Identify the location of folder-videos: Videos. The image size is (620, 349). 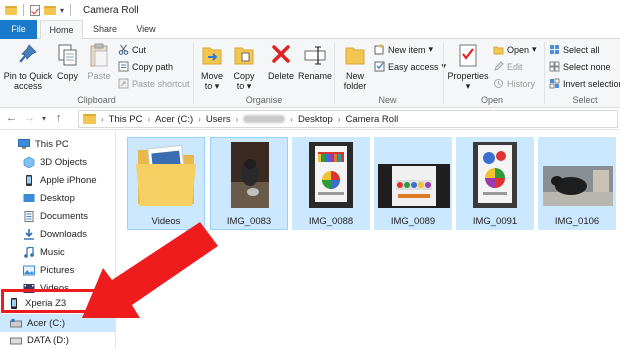
(166, 183).